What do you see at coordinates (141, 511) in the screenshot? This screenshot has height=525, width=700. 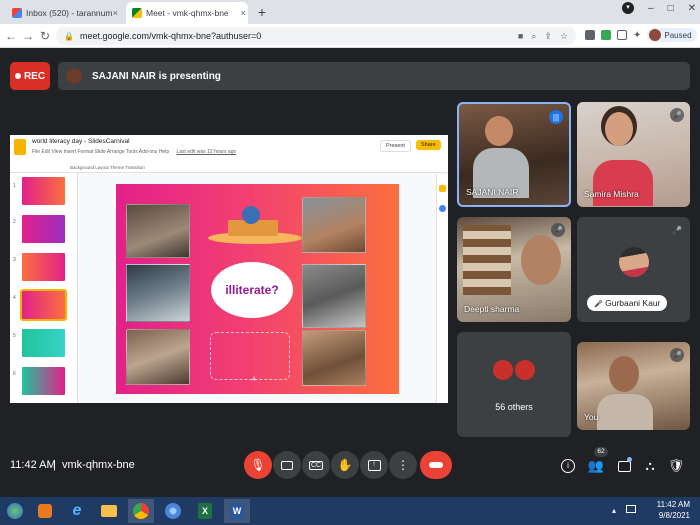 I see `chrome-icon` at bounding box center [141, 511].